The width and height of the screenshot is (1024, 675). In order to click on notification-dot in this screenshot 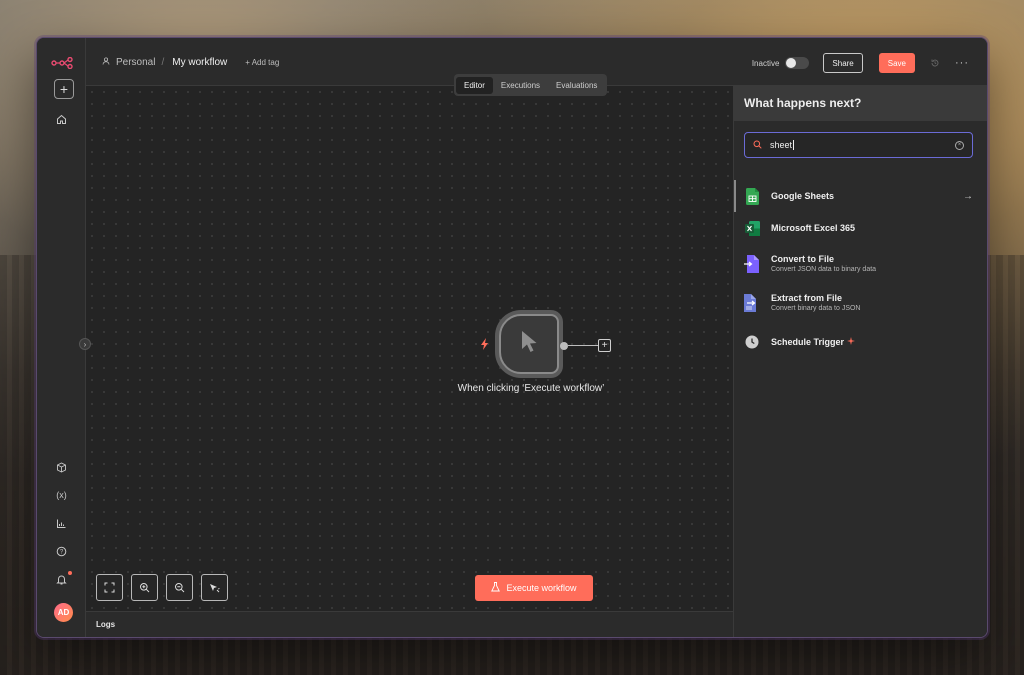, I will do `click(70, 573)`.